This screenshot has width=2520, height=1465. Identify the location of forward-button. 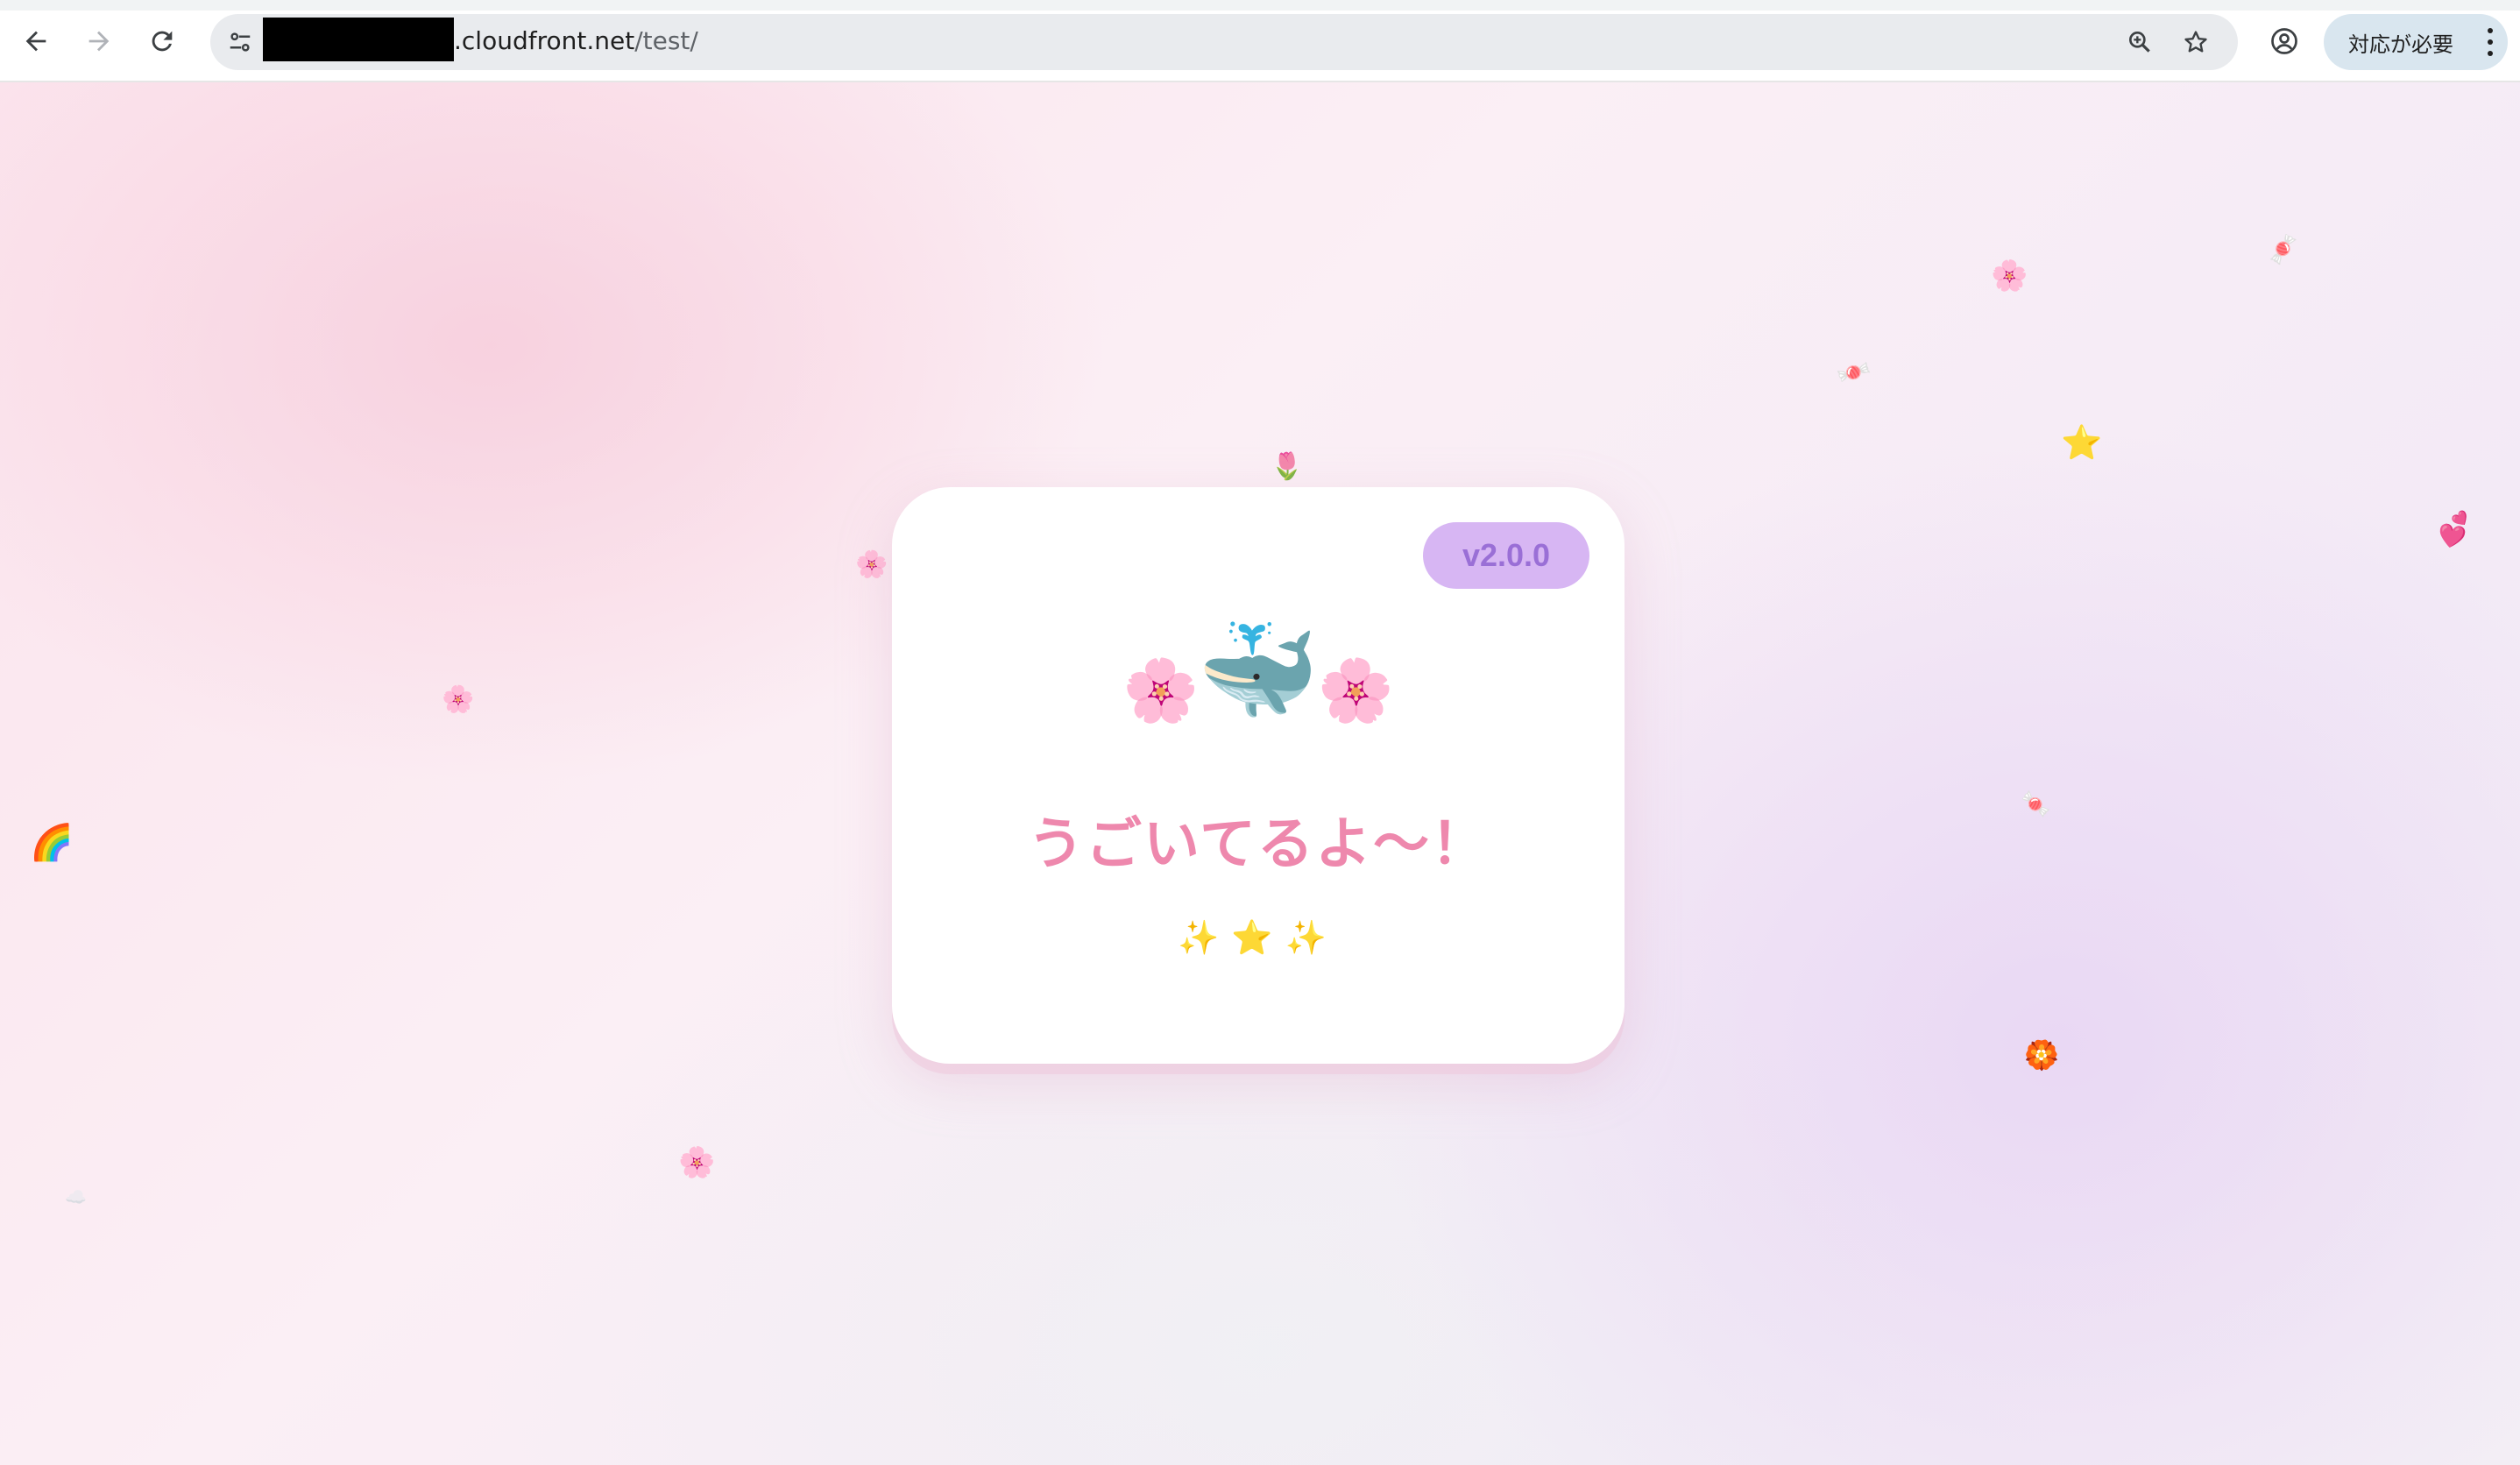
(99, 41).